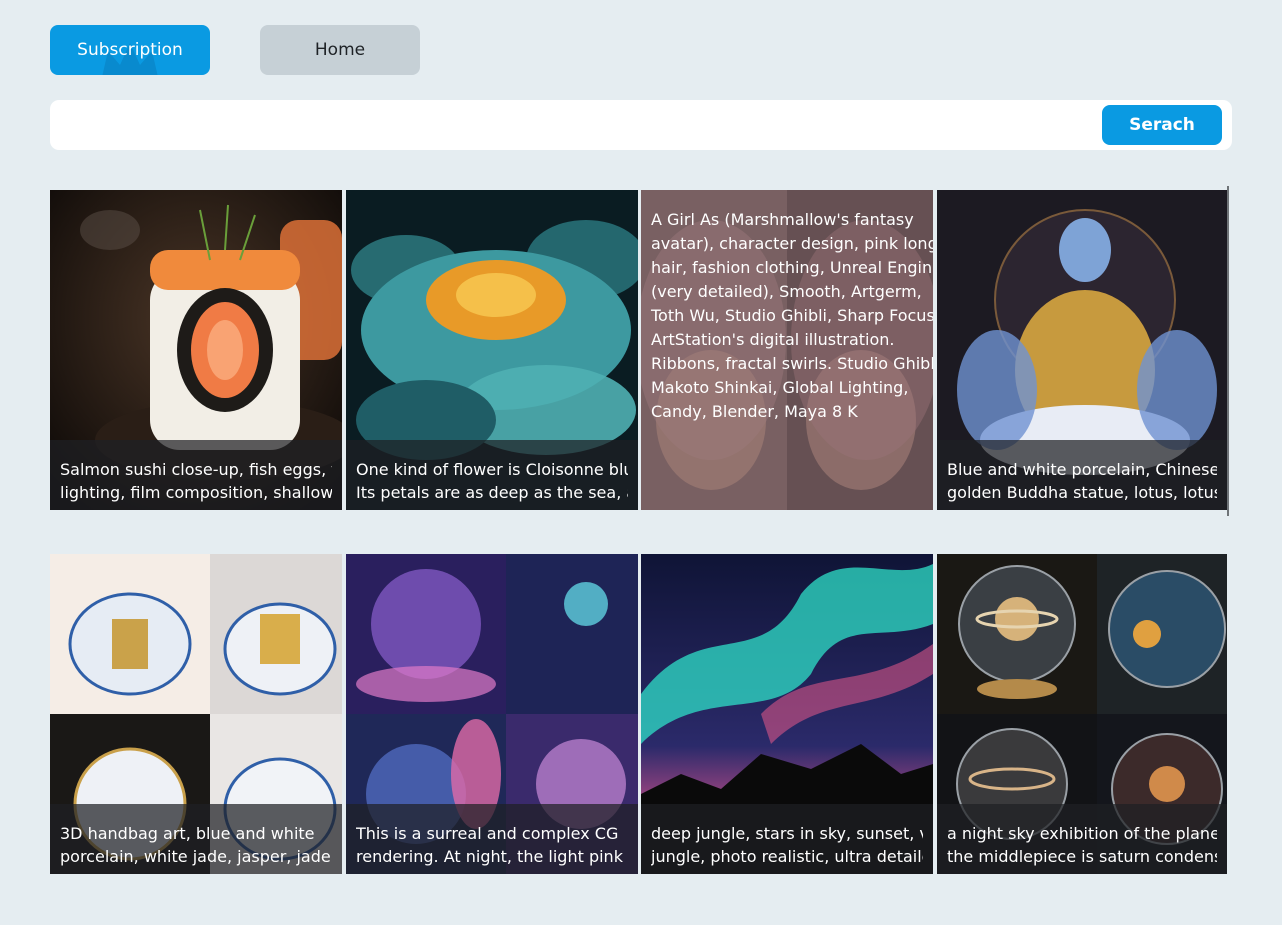  I want to click on subscription-button: Subscription, so click(130, 50).